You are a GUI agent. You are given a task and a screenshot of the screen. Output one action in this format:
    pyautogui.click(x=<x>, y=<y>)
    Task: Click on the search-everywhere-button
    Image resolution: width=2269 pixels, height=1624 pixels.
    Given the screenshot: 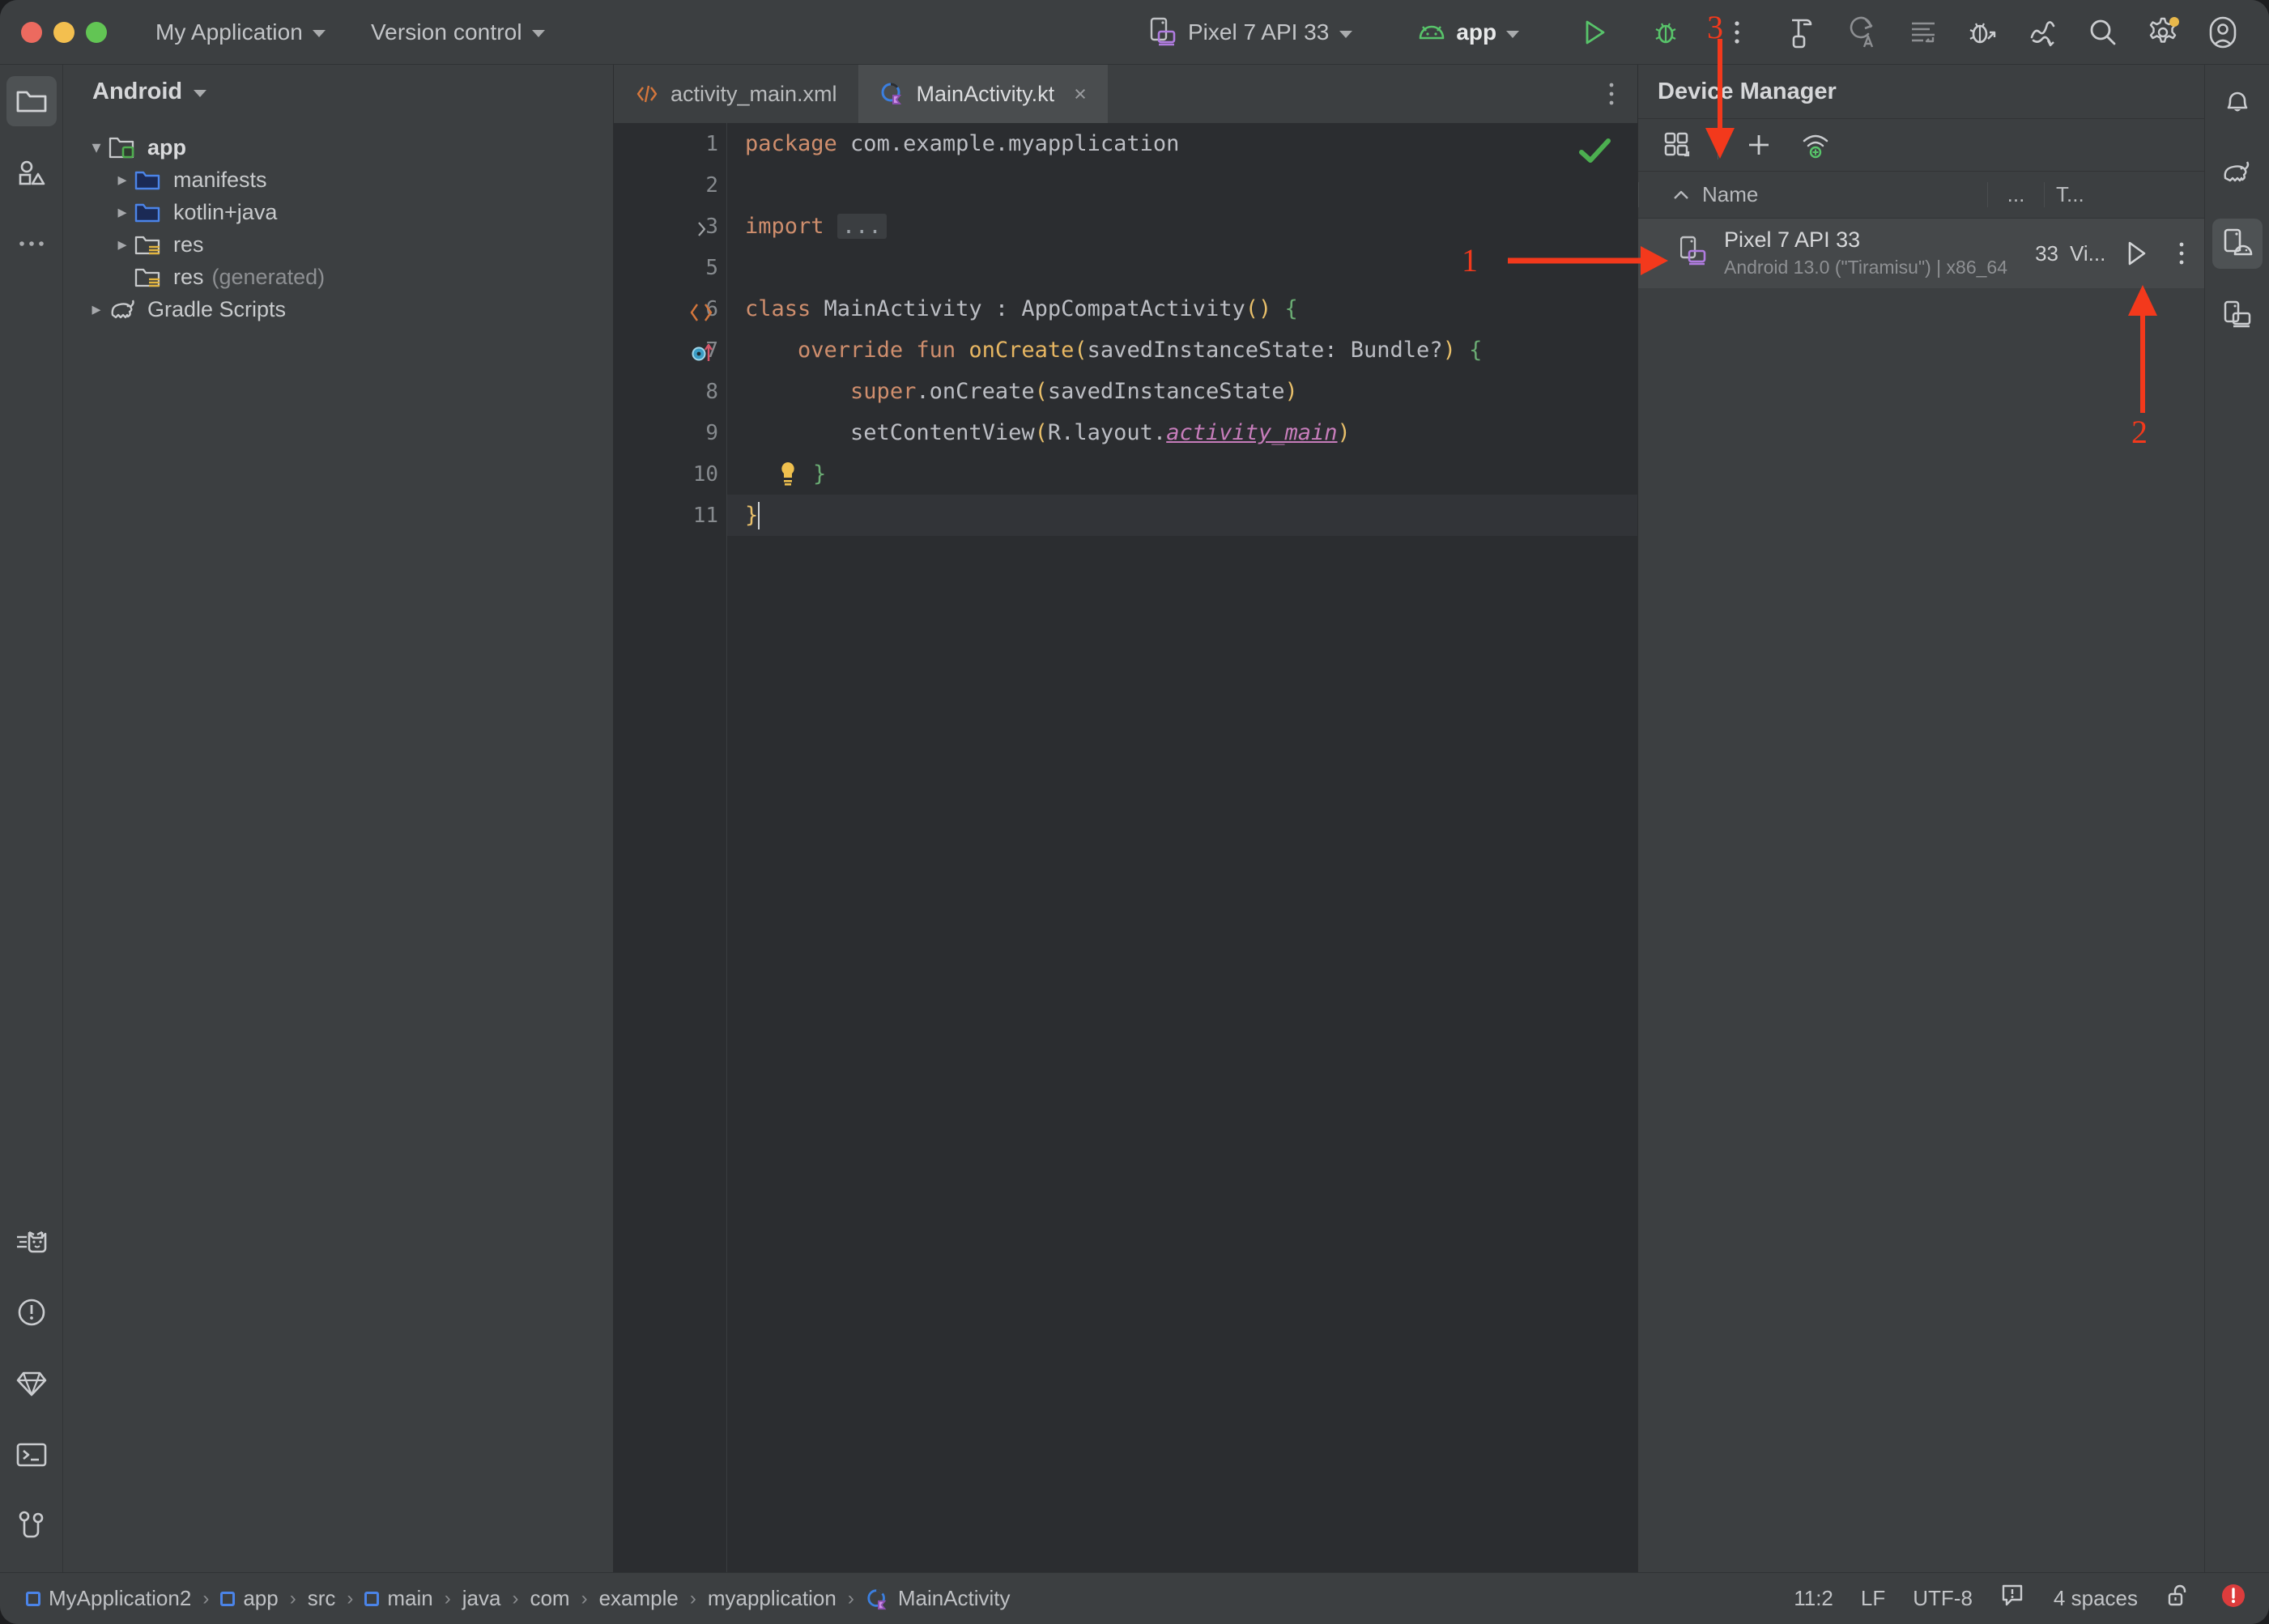 What is the action you would take?
    pyautogui.click(x=2103, y=32)
    